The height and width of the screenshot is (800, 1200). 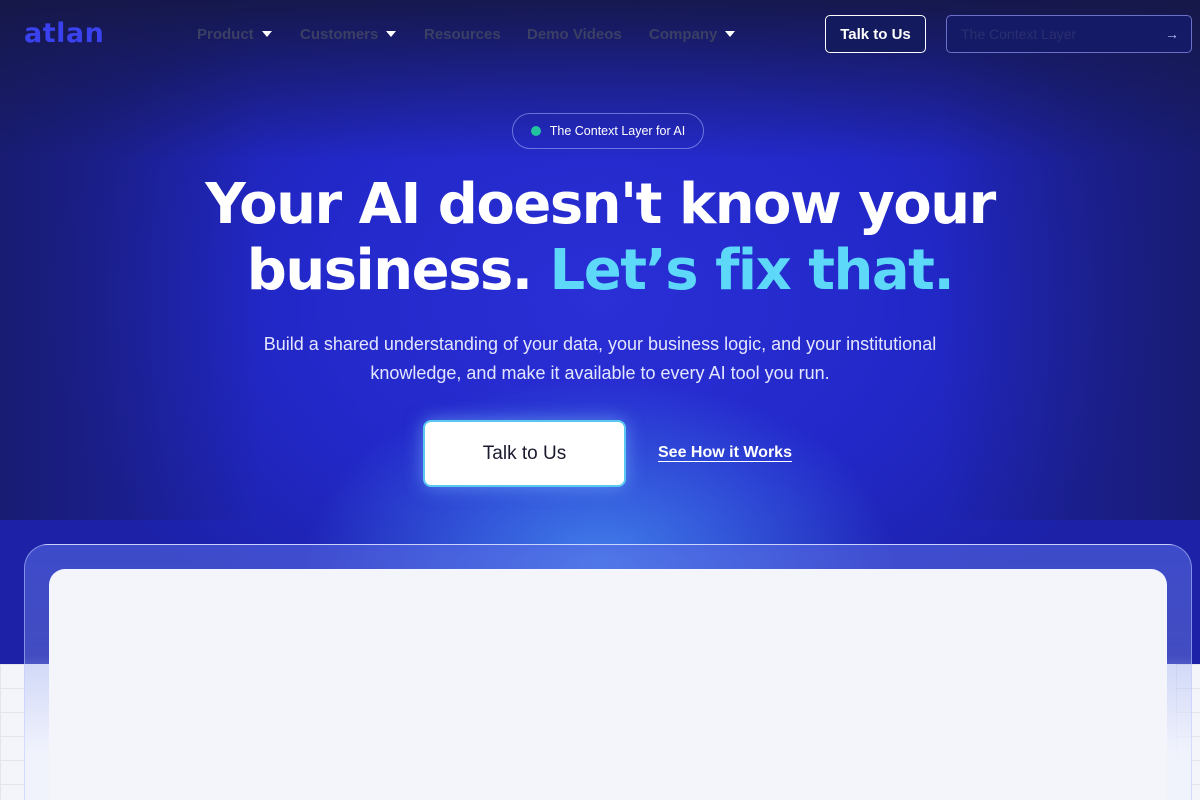 I want to click on nav-item-label: Product, so click(x=225, y=34).